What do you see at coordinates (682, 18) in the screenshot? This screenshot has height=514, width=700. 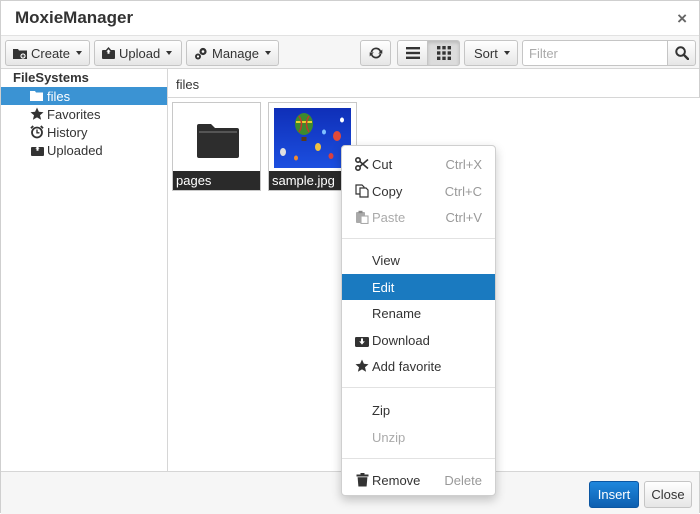 I see `close-icon: ×` at bounding box center [682, 18].